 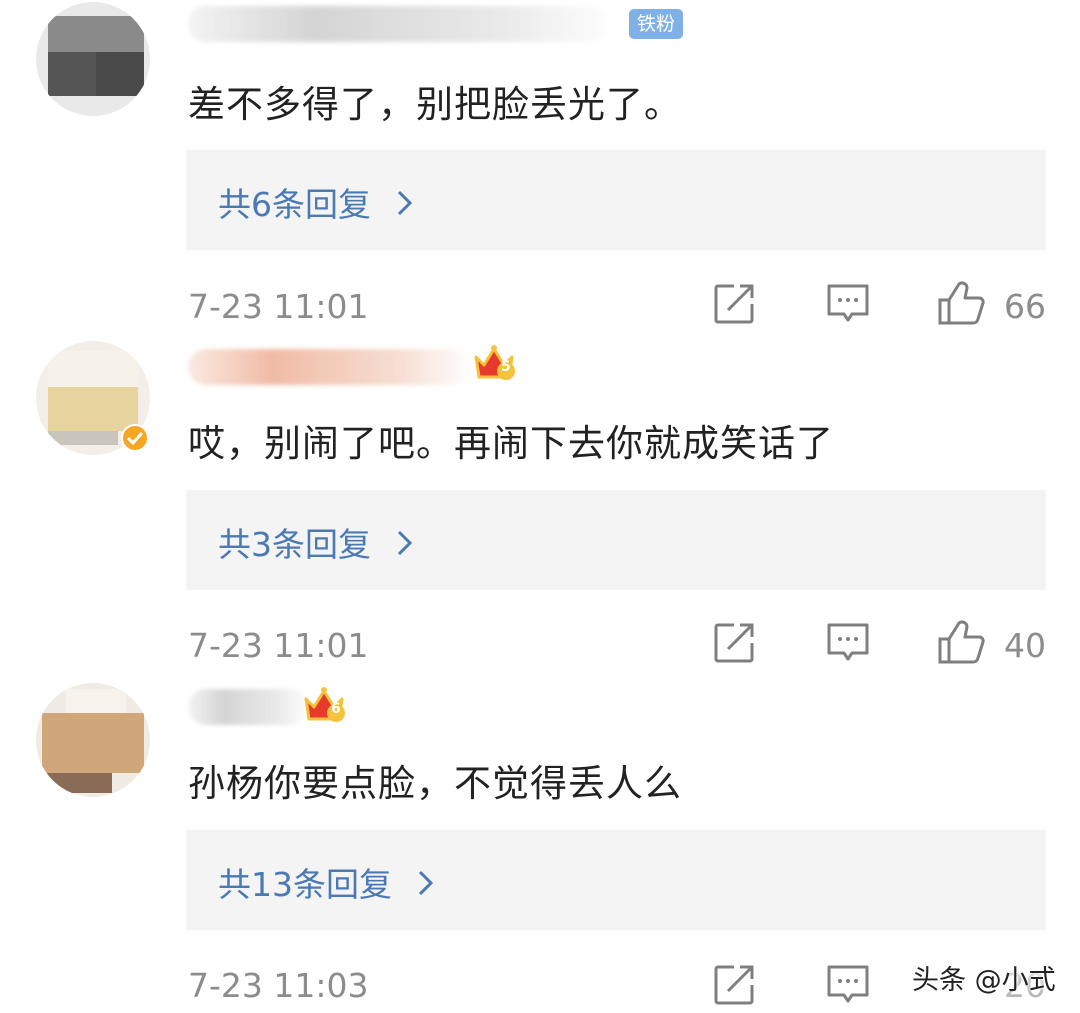 I want to click on verified-icon, so click(x=135, y=438).